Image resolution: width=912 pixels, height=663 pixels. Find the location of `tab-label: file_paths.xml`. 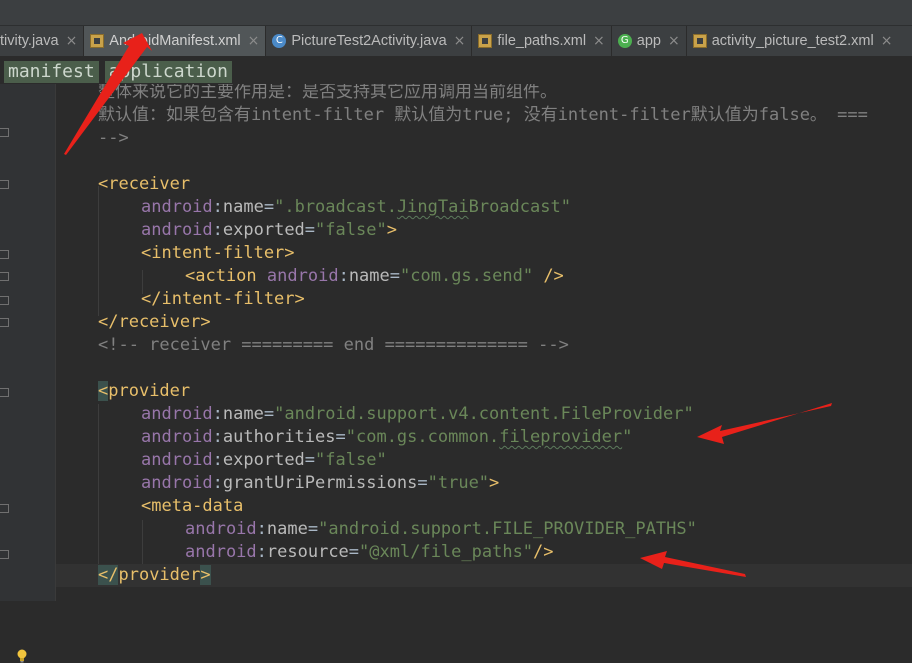

tab-label: file_paths.xml is located at coordinates (542, 41).